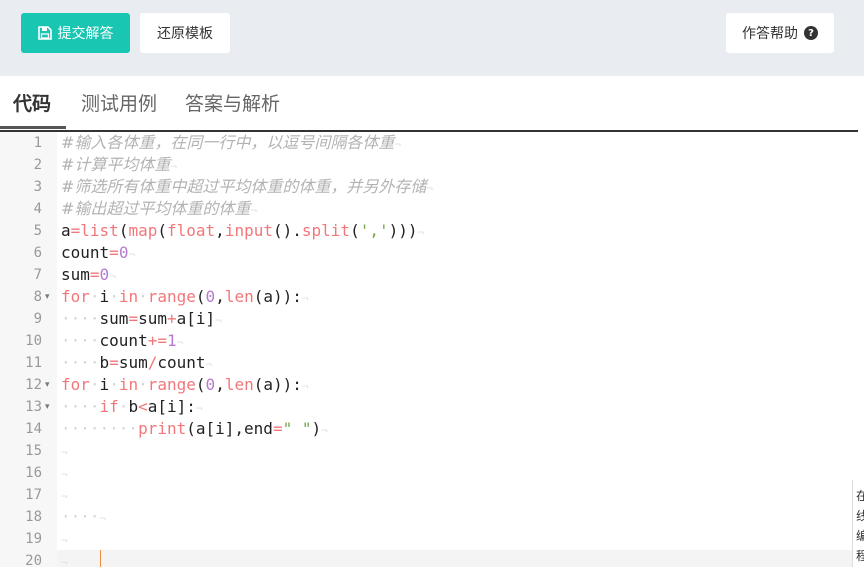  I want to click on line-number: 8, so click(37, 297).